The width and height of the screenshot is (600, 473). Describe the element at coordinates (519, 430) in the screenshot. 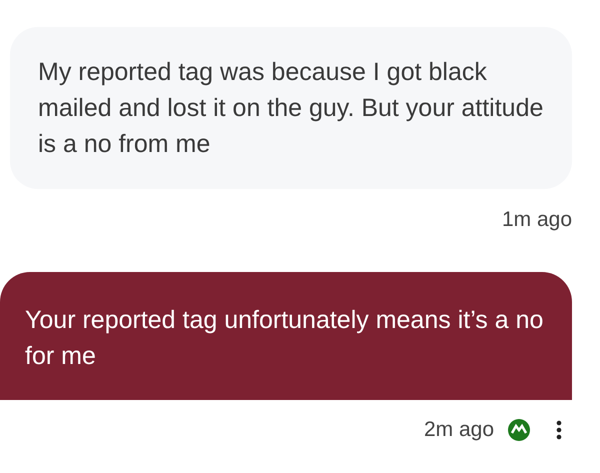

I see `avatar-icon` at that location.